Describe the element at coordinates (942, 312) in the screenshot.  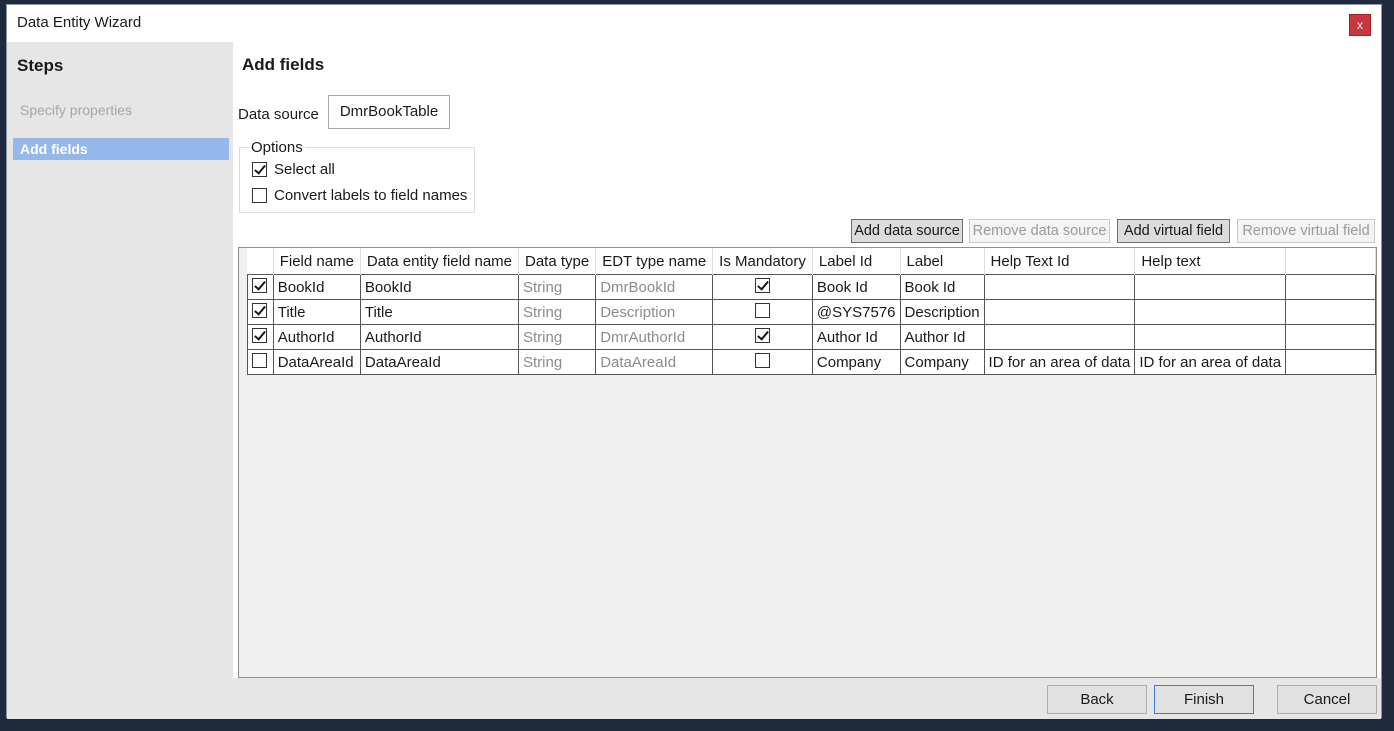
I see `label-cell: Description` at that location.